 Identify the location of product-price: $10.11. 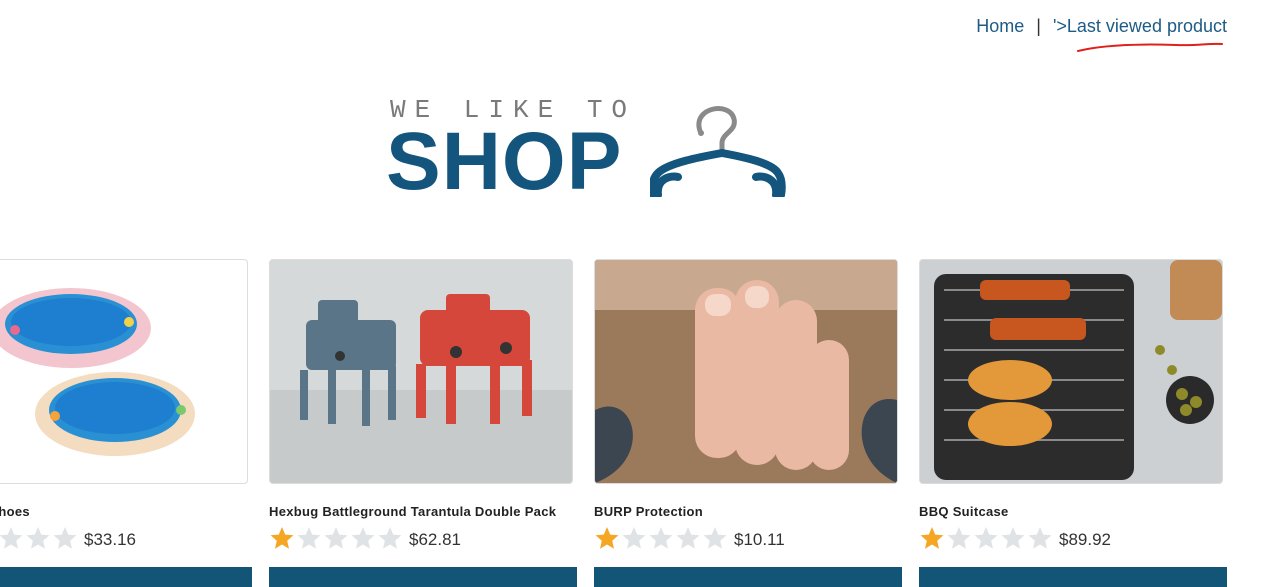
(759, 539).